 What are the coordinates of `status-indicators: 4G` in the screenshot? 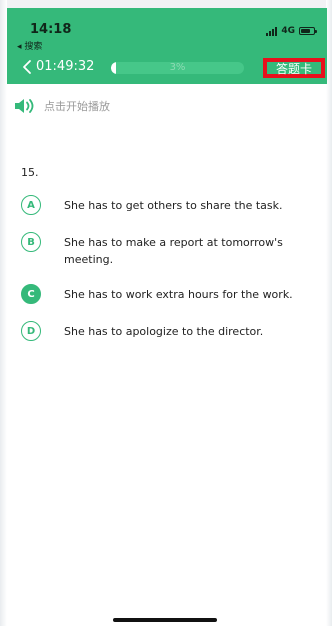 It's located at (291, 31).